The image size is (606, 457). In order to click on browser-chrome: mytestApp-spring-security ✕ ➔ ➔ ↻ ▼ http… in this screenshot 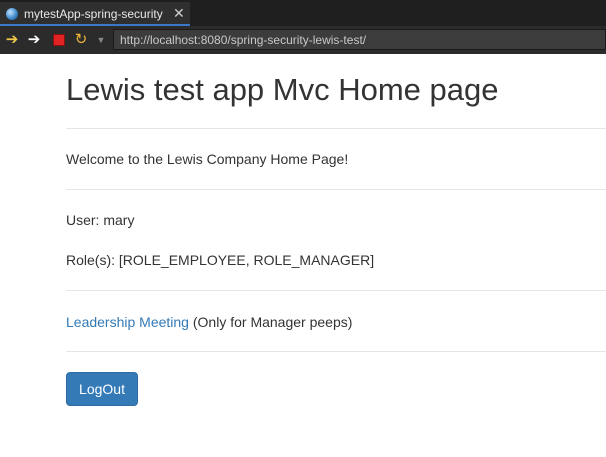, I will do `click(303, 27)`.